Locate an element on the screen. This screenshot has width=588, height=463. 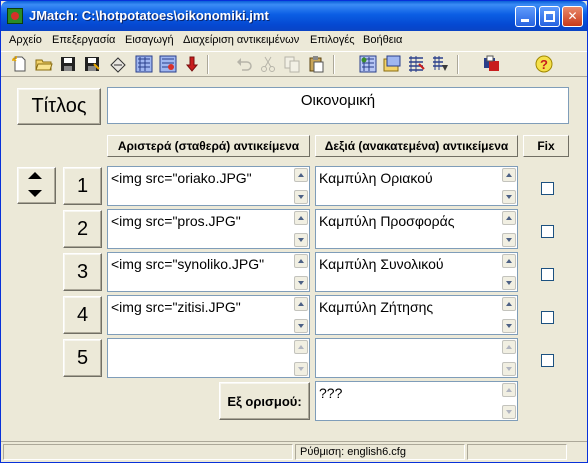
hot-potatoes-icon is located at coordinates (440, 64).